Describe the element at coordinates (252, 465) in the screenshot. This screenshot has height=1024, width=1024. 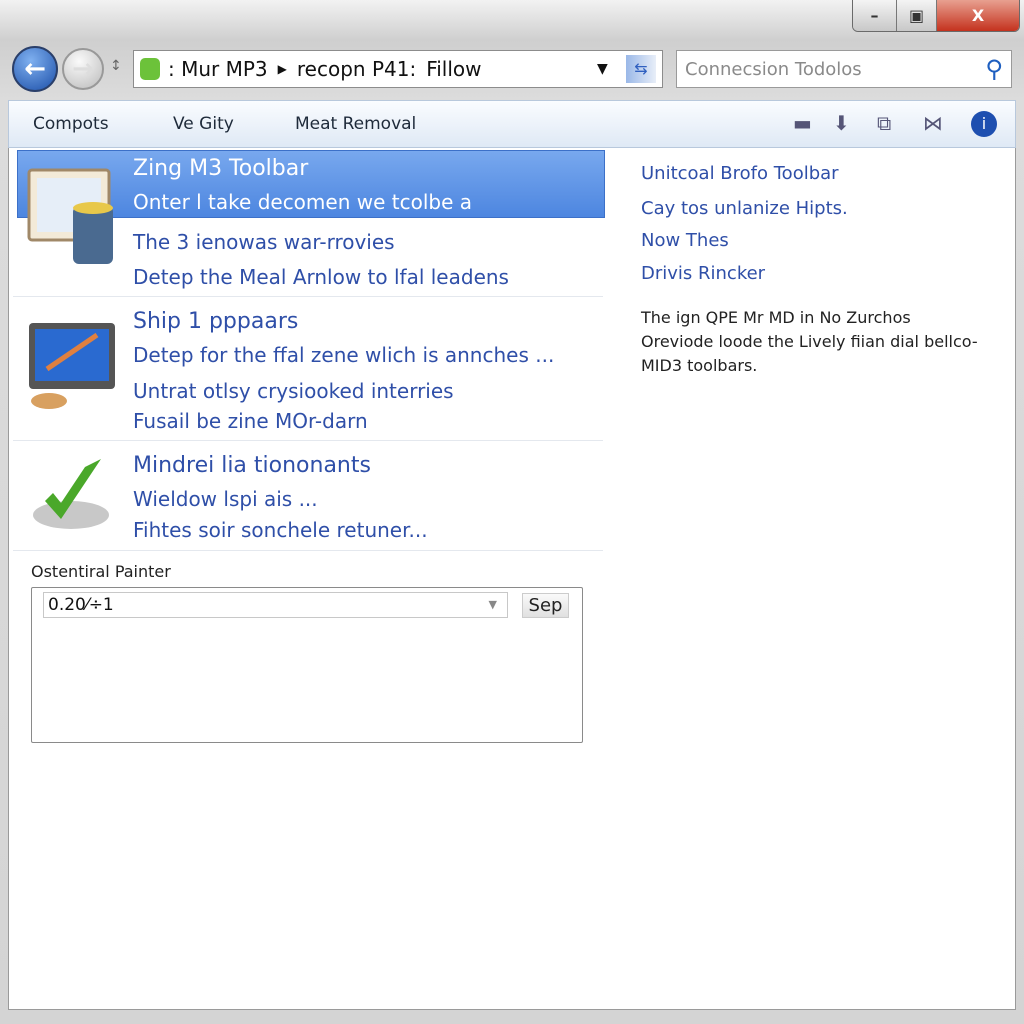
I see `item-title: Mindrei lia tiononants` at that location.